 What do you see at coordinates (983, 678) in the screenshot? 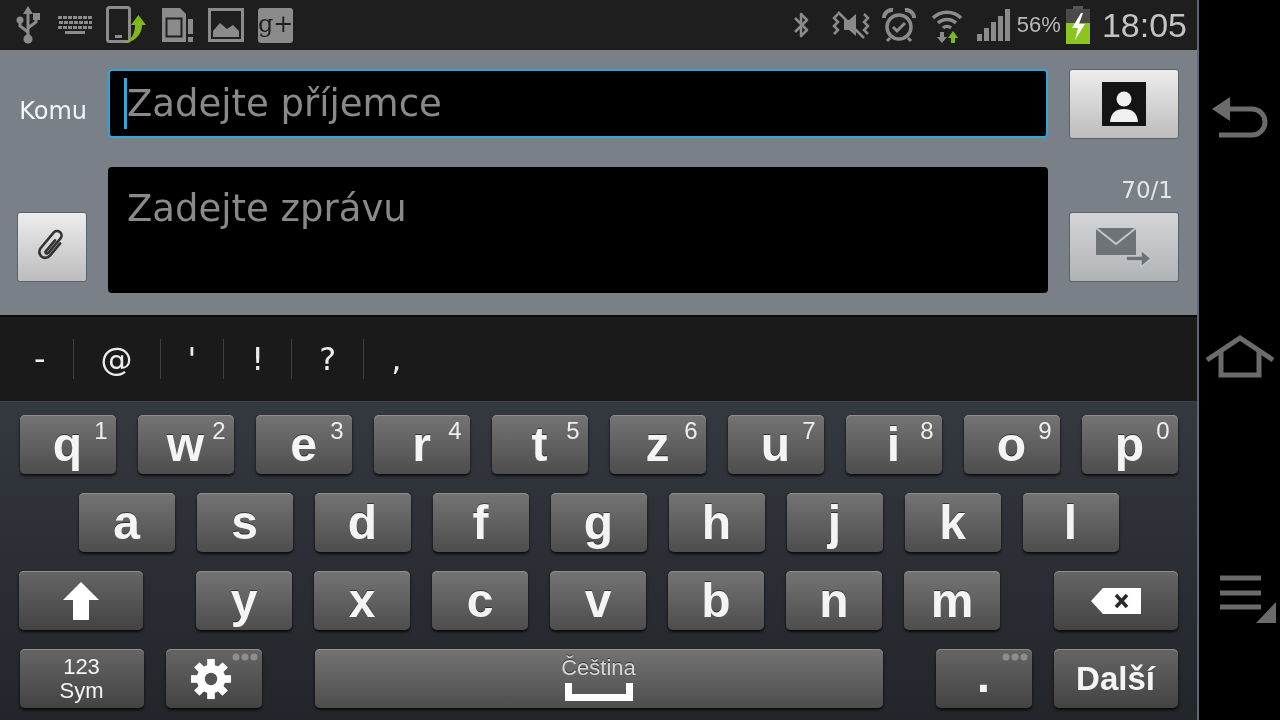
I see `period-key: .` at bounding box center [983, 678].